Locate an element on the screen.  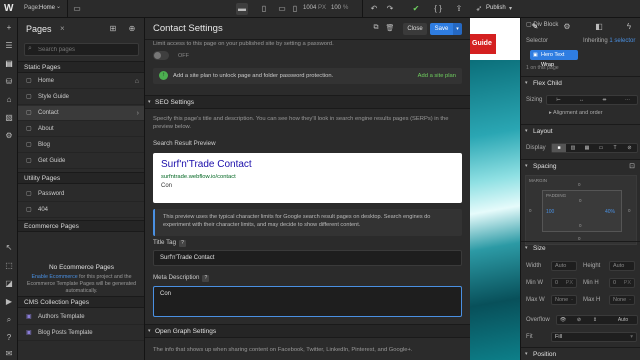
margin-top-value: 0 is located at coordinates (579, 184).